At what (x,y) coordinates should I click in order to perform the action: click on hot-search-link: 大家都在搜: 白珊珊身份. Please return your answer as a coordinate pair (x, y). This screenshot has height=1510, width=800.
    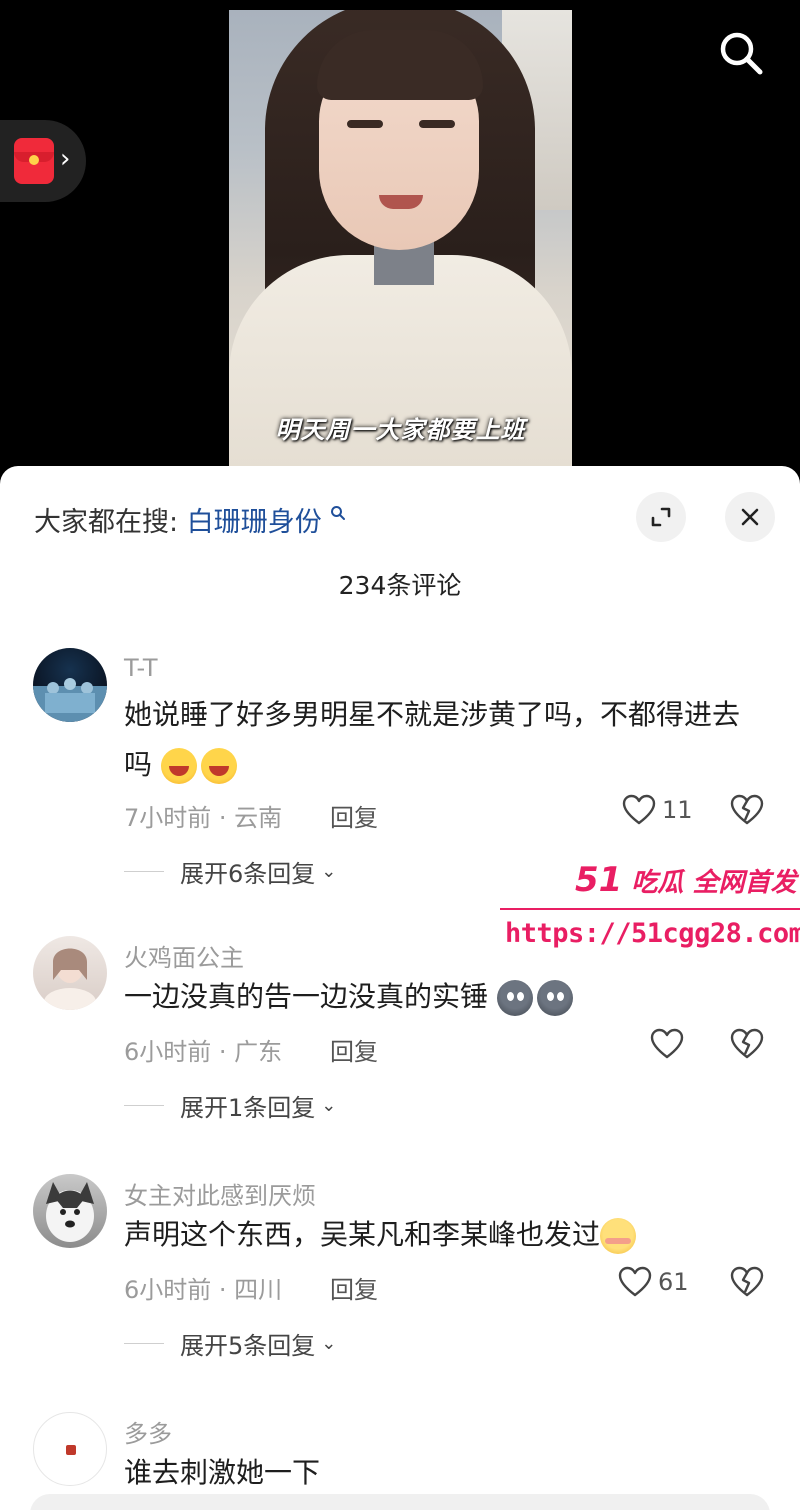
    Looking at the image, I should click on (190, 519).